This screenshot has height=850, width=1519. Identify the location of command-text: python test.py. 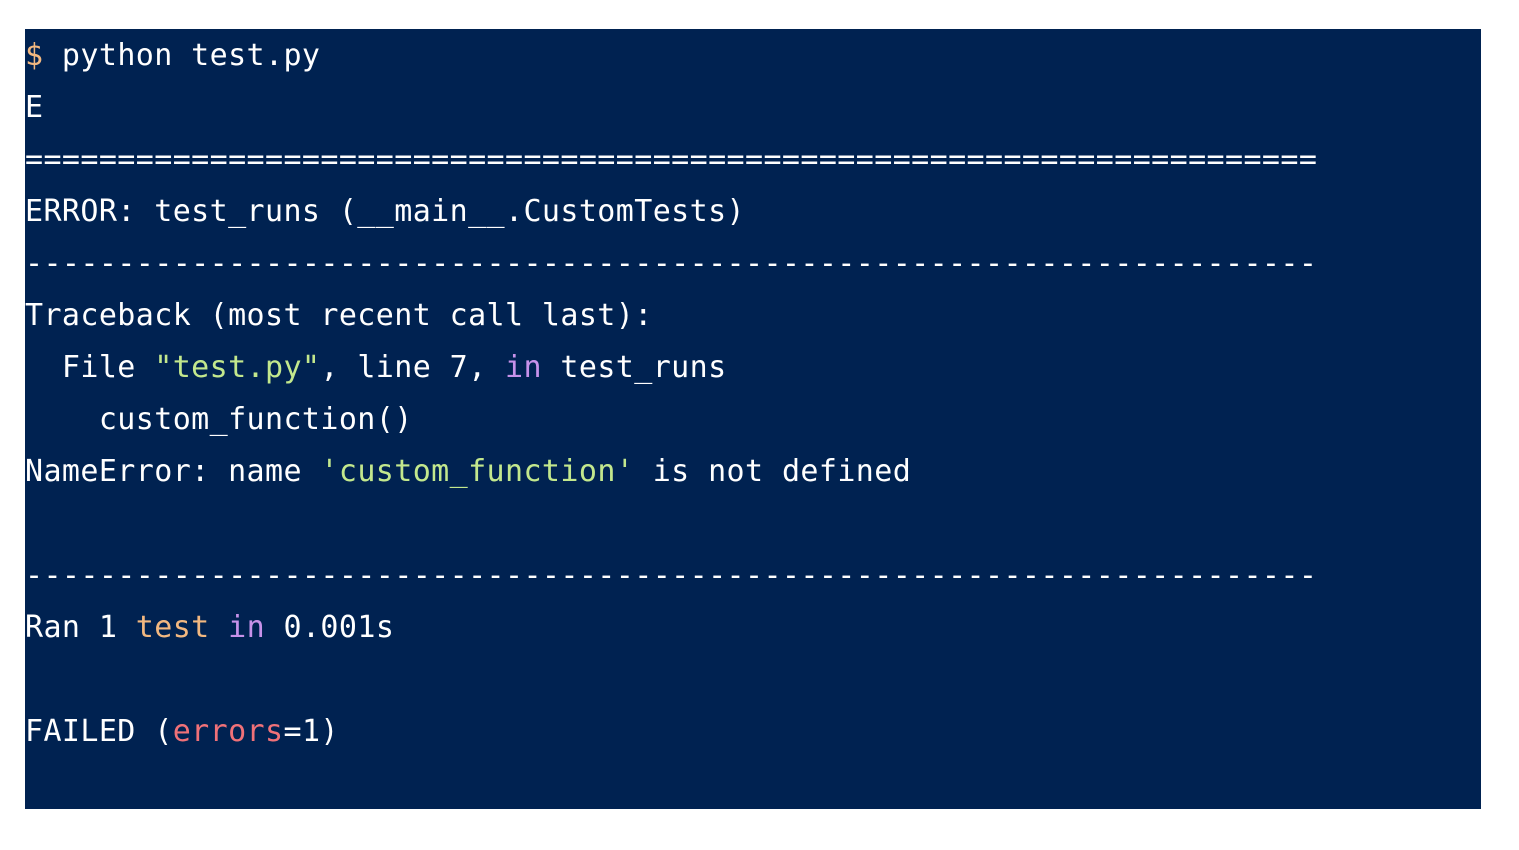
(182, 55).